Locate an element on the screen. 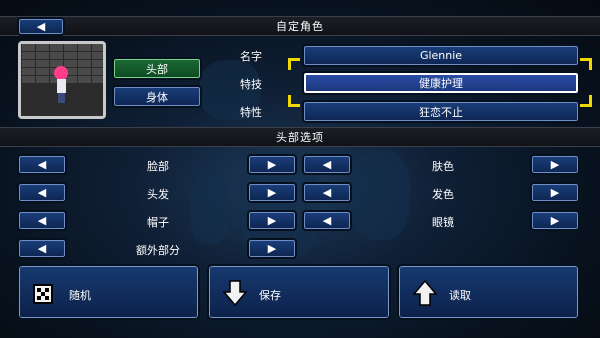 This screenshot has width=600, height=338. save-button: 保存 is located at coordinates (299, 292).